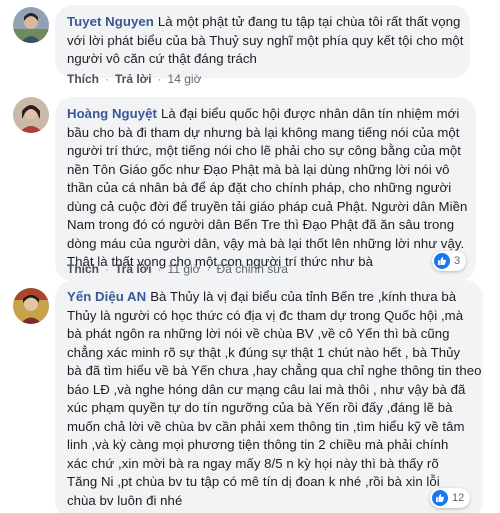  Describe the element at coordinates (185, 79) in the screenshot. I see `timestamp: 14 giờ` at that location.